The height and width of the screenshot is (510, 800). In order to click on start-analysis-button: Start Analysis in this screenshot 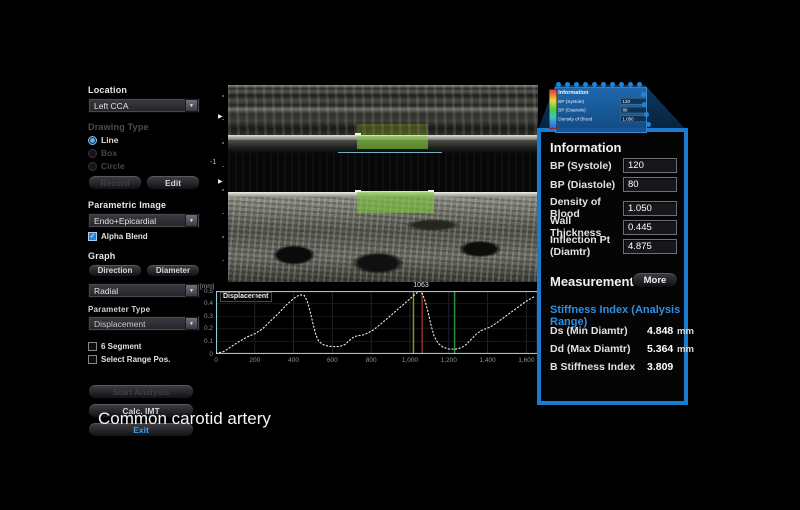, I will do `click(141, 391)`.